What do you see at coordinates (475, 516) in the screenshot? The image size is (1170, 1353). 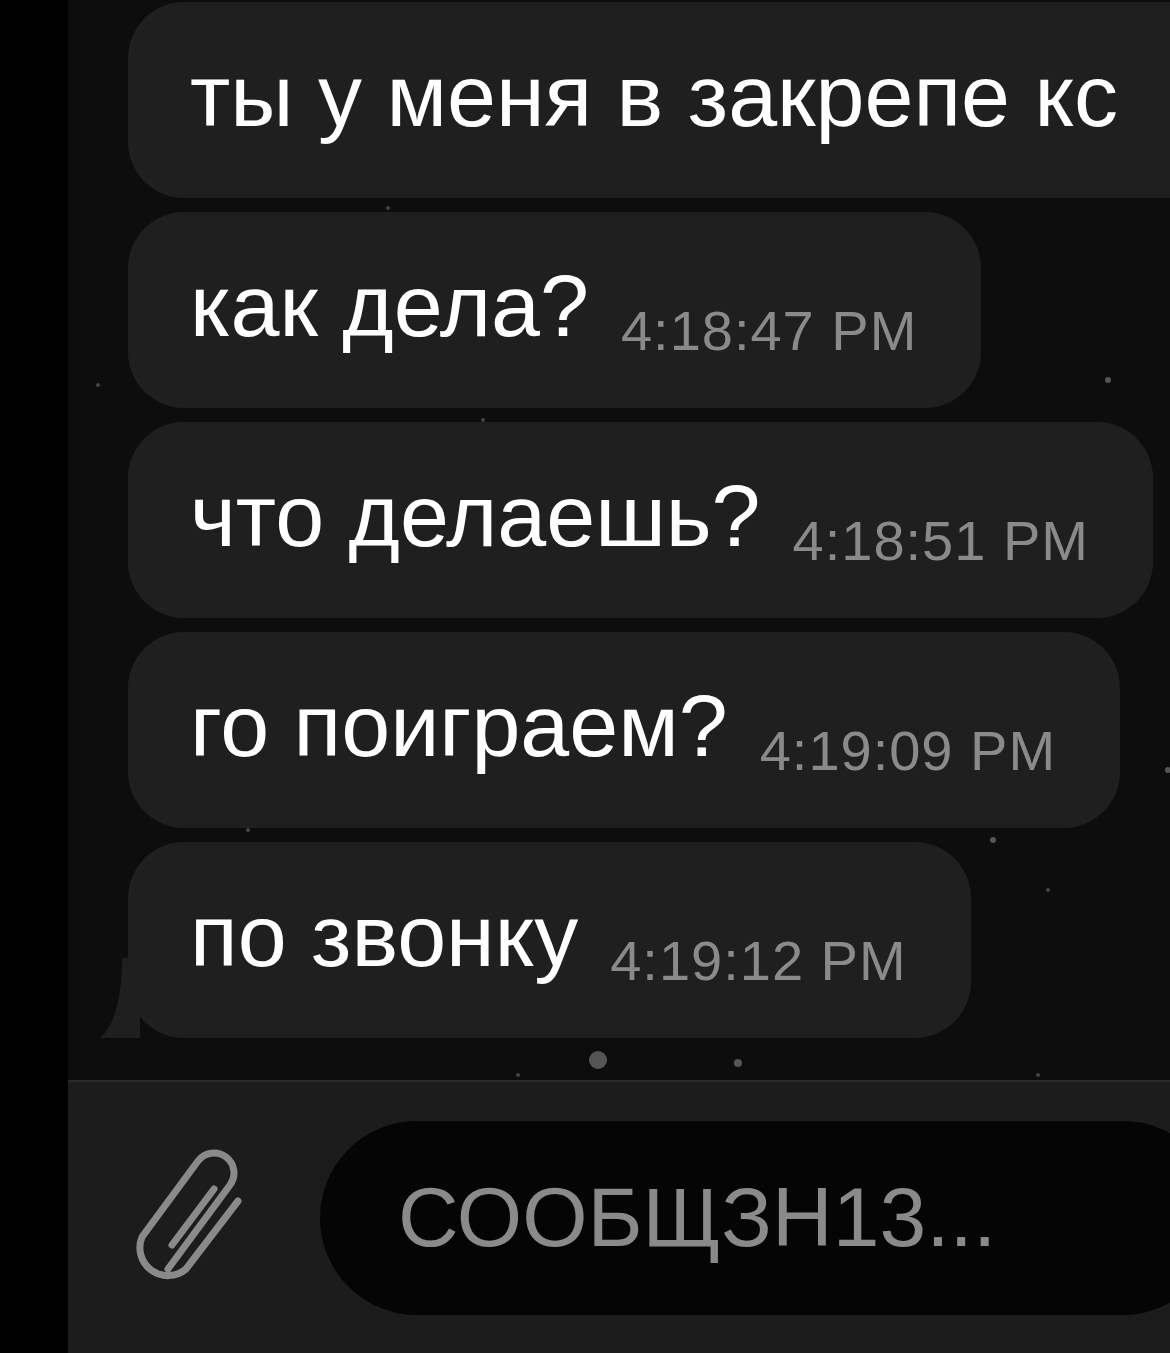 I see `message-text: что делаешь?` at bounding box center [475, 516].